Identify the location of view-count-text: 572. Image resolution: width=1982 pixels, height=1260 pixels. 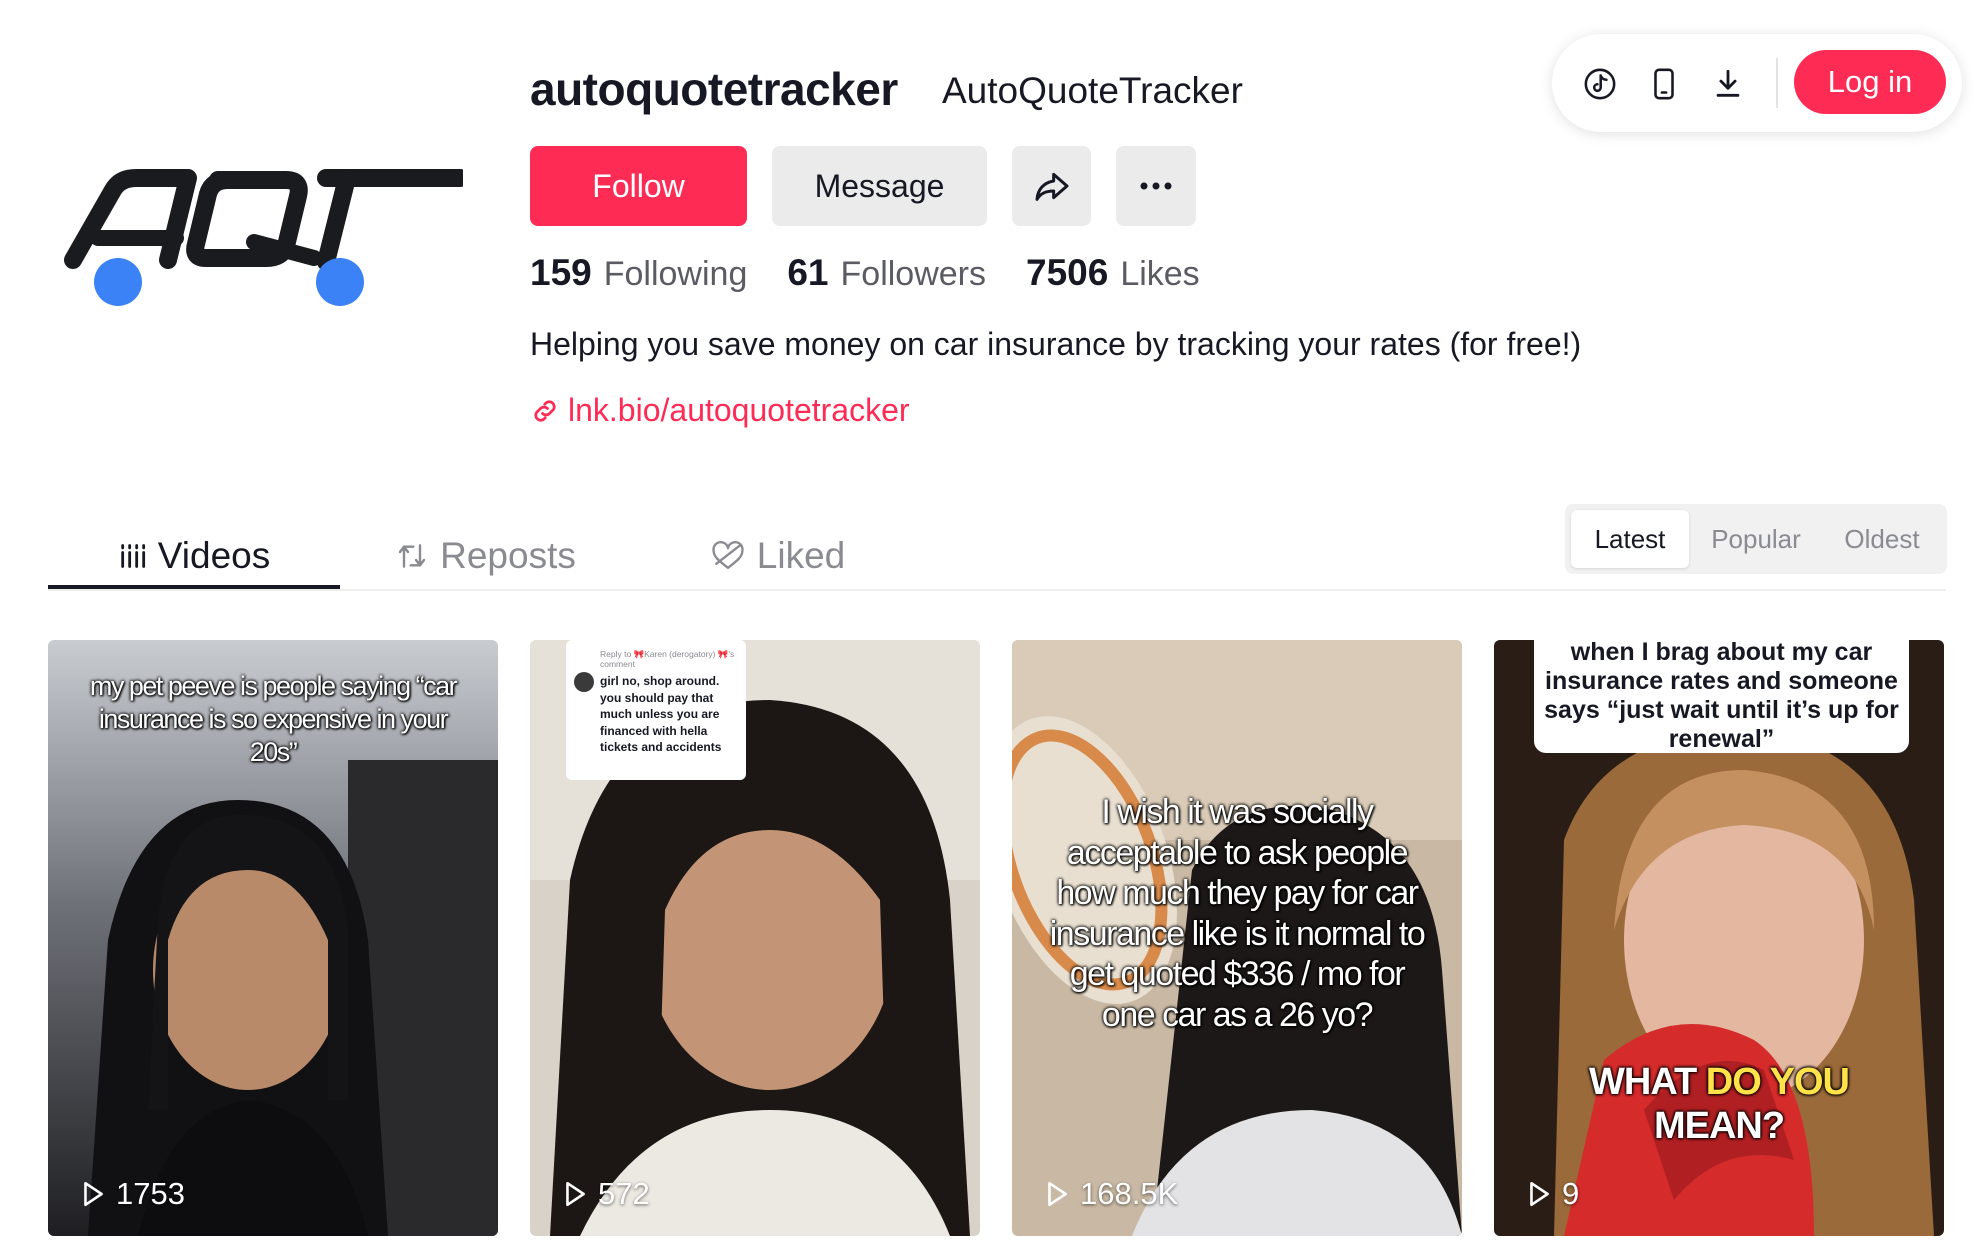
(624, 1193).